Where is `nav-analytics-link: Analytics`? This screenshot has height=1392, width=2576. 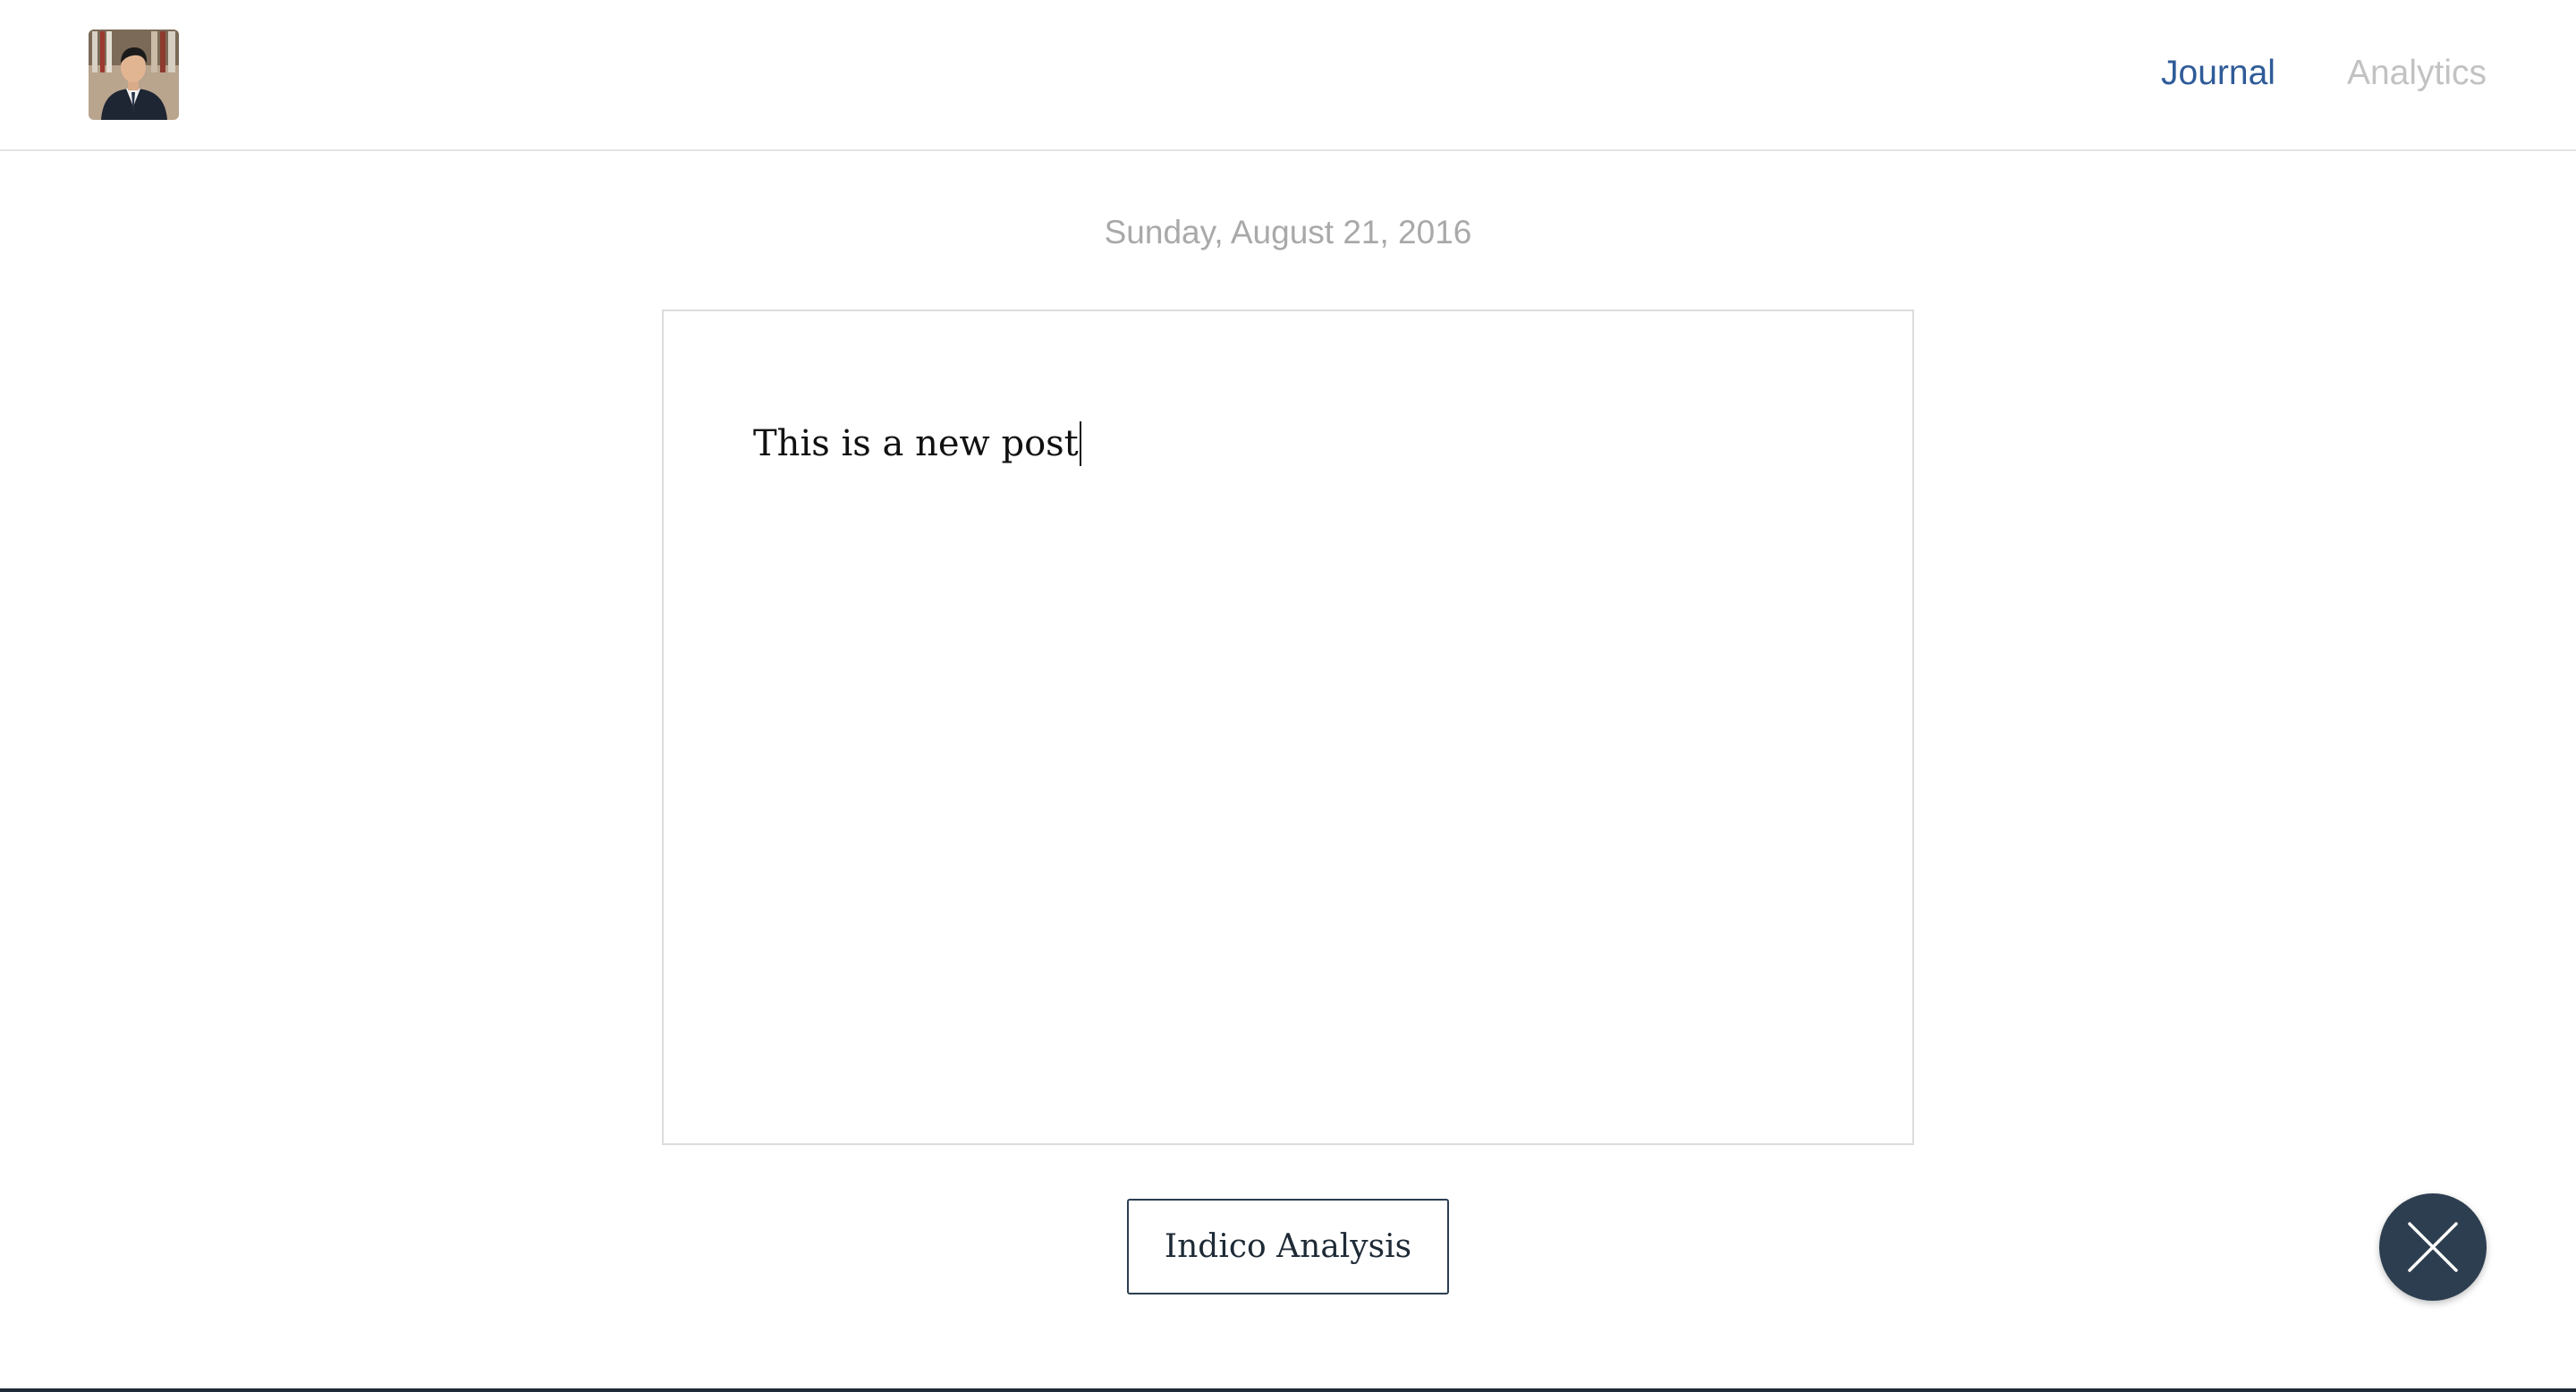 nav-analytics-link: Analytics is located at coordinates (2417, 73).